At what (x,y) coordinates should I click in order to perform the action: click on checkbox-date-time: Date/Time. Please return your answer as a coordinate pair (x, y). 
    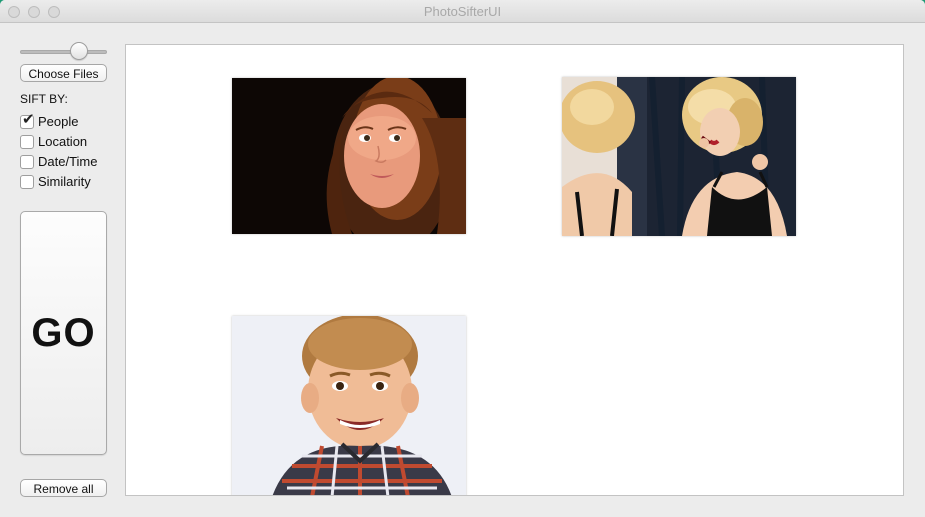
    Looking at the image, I should click on (63, 162).